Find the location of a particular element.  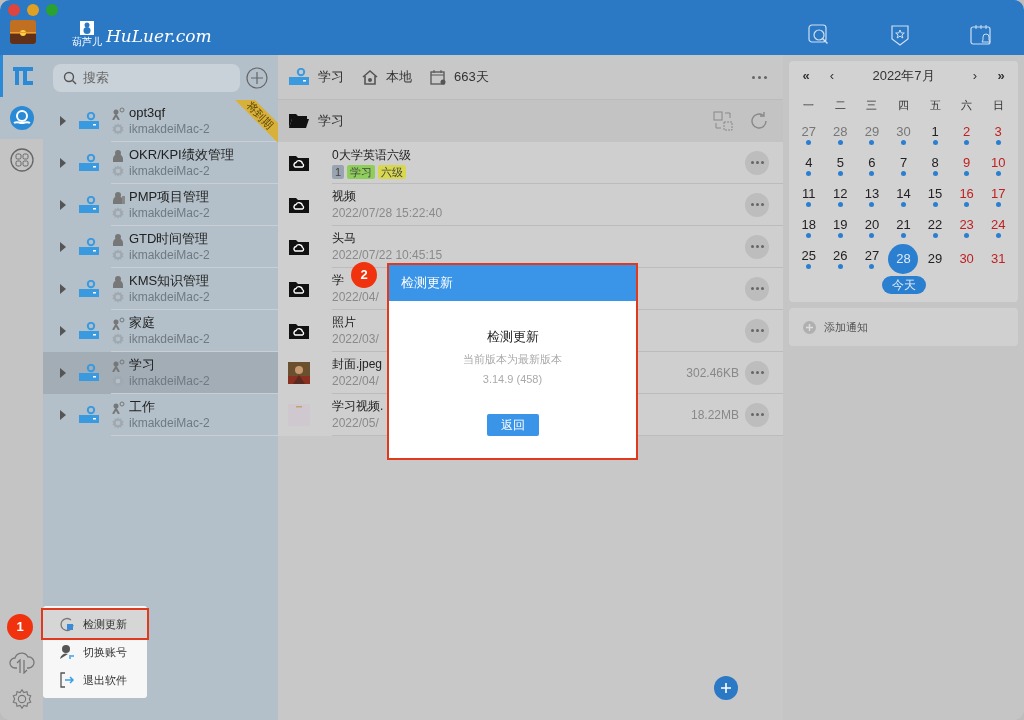

dialog-message: 当前版本为最新版本 is located at coordinates (512, 359).